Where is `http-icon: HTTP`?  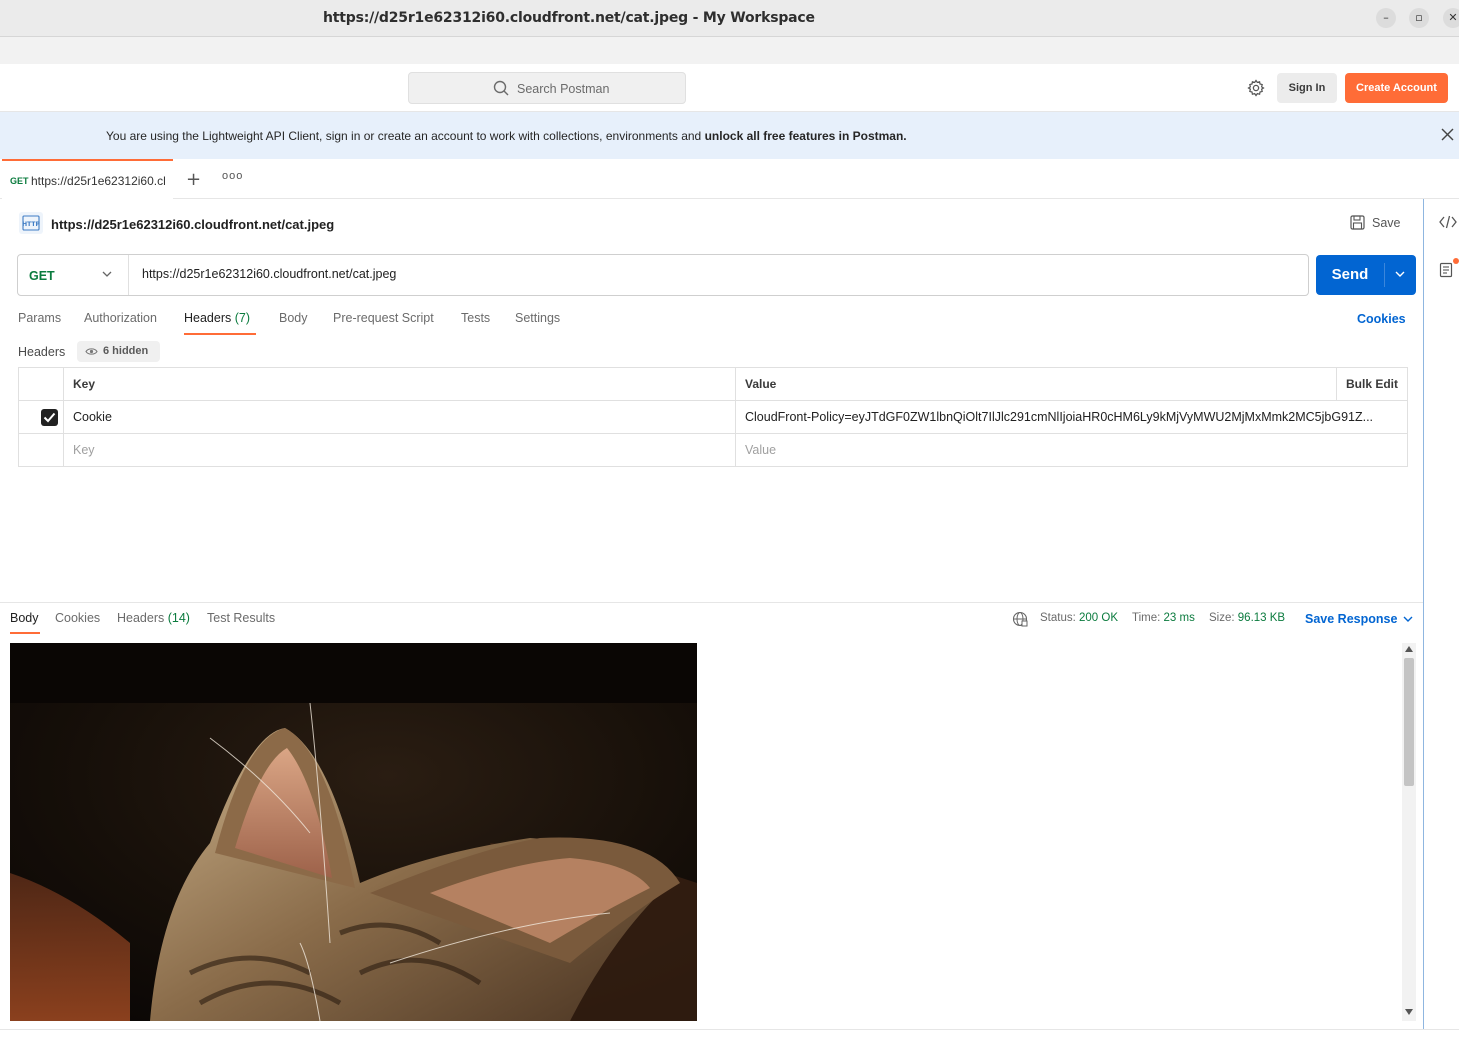 http-icon: HTTP is located at coordinates (31, 223).